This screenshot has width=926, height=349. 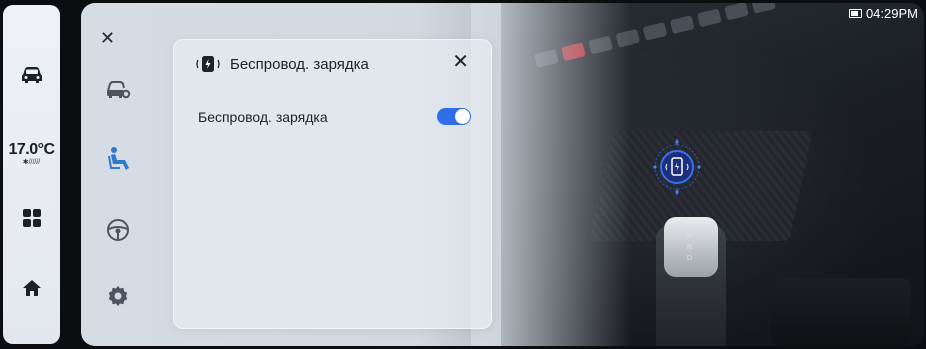 I want to click on phone-charging-icon, so click(x=677, y=167).